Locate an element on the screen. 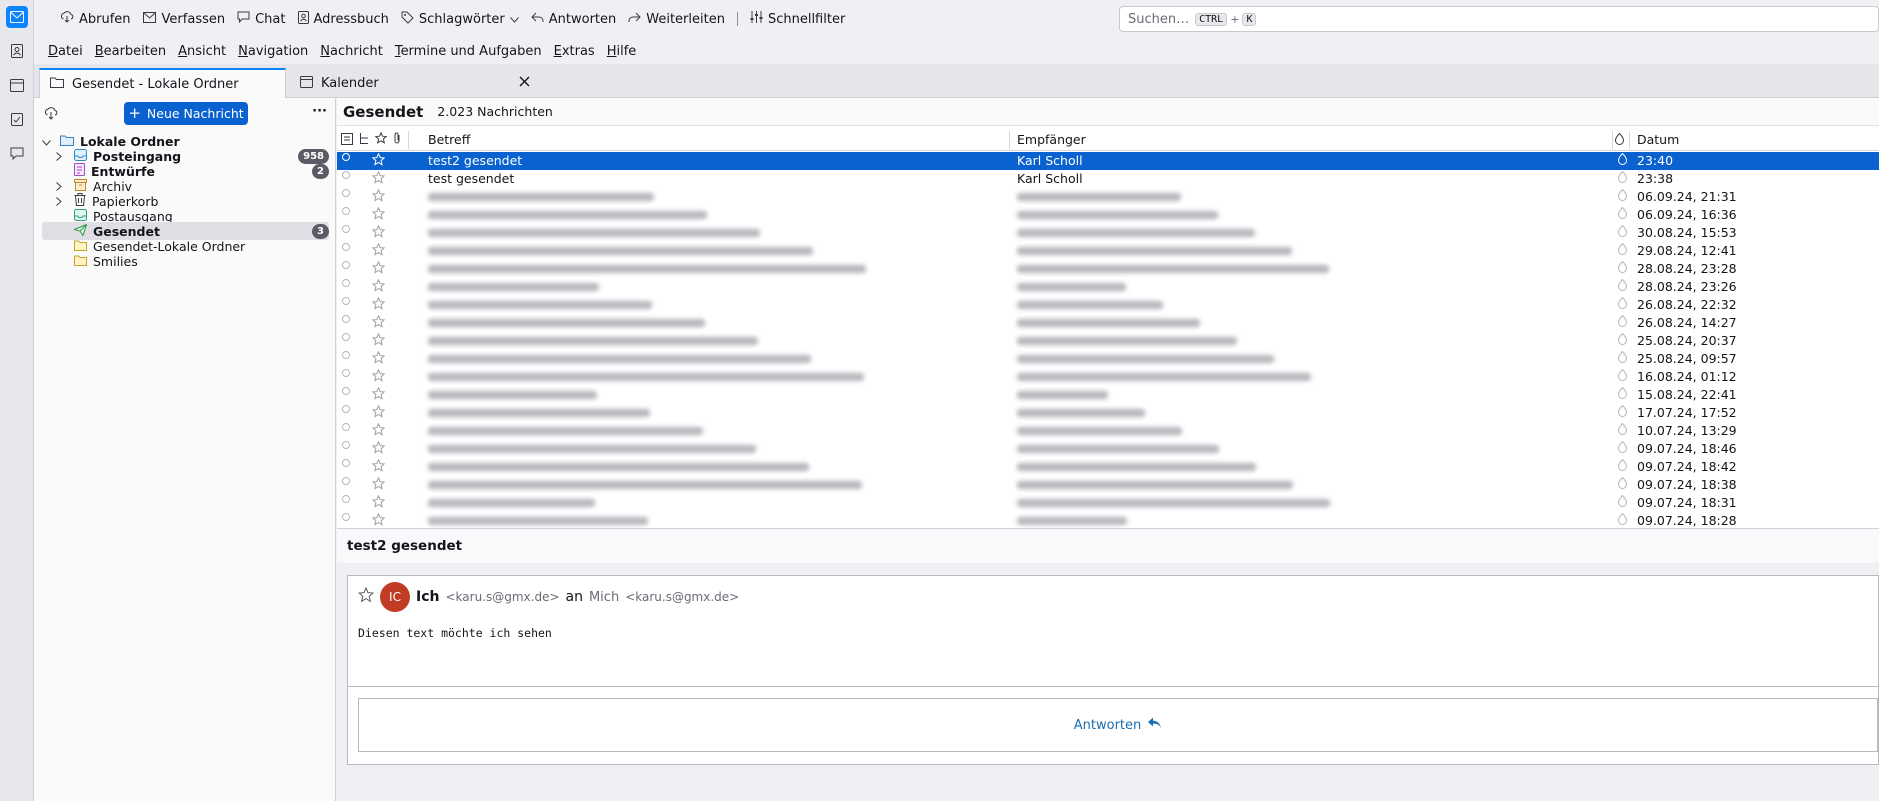 This screenshot has width=1879, height=801. table-row: 16.08.24, 01:12 is located at coordinates (1108, 377).